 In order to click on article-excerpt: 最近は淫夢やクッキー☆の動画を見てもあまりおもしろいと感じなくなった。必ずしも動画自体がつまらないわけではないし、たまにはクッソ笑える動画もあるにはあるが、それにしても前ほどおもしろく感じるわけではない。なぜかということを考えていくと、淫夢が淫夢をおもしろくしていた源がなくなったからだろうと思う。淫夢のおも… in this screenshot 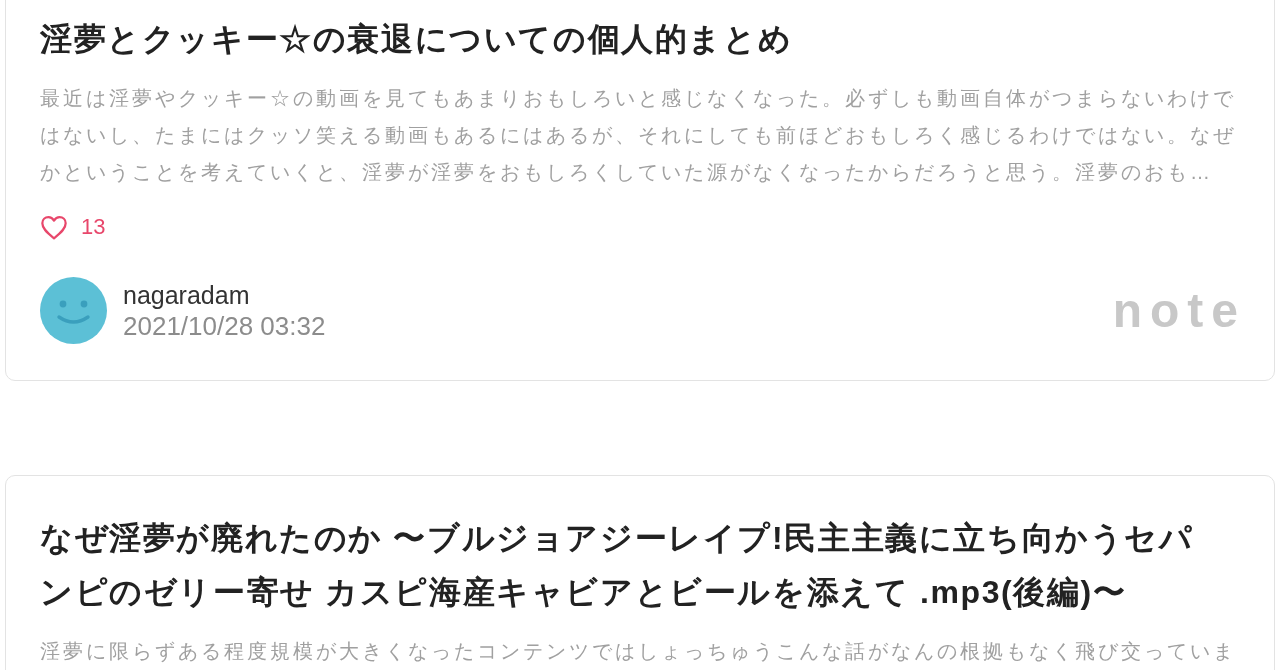, I will do `click(638, 135)`.